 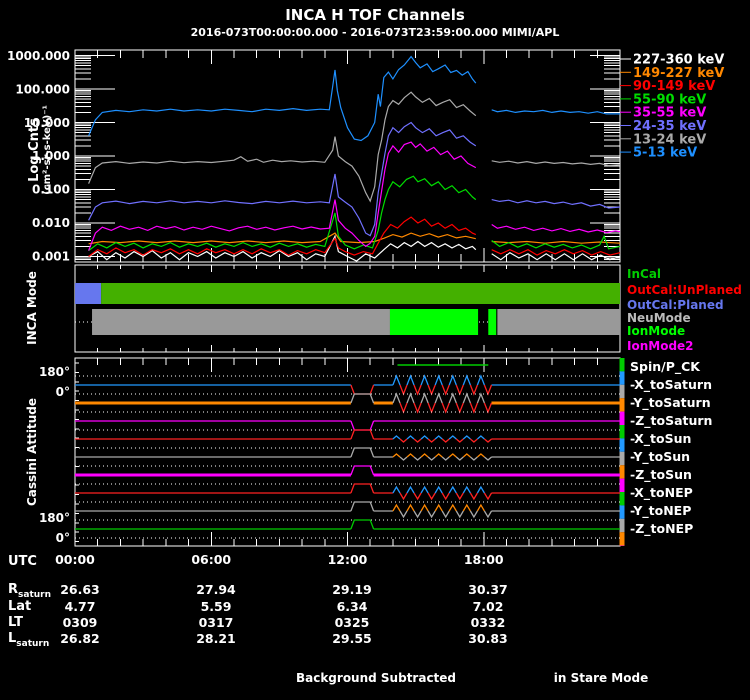 I want to click on ytick-label: 0.001, so click(x=51, y=256).